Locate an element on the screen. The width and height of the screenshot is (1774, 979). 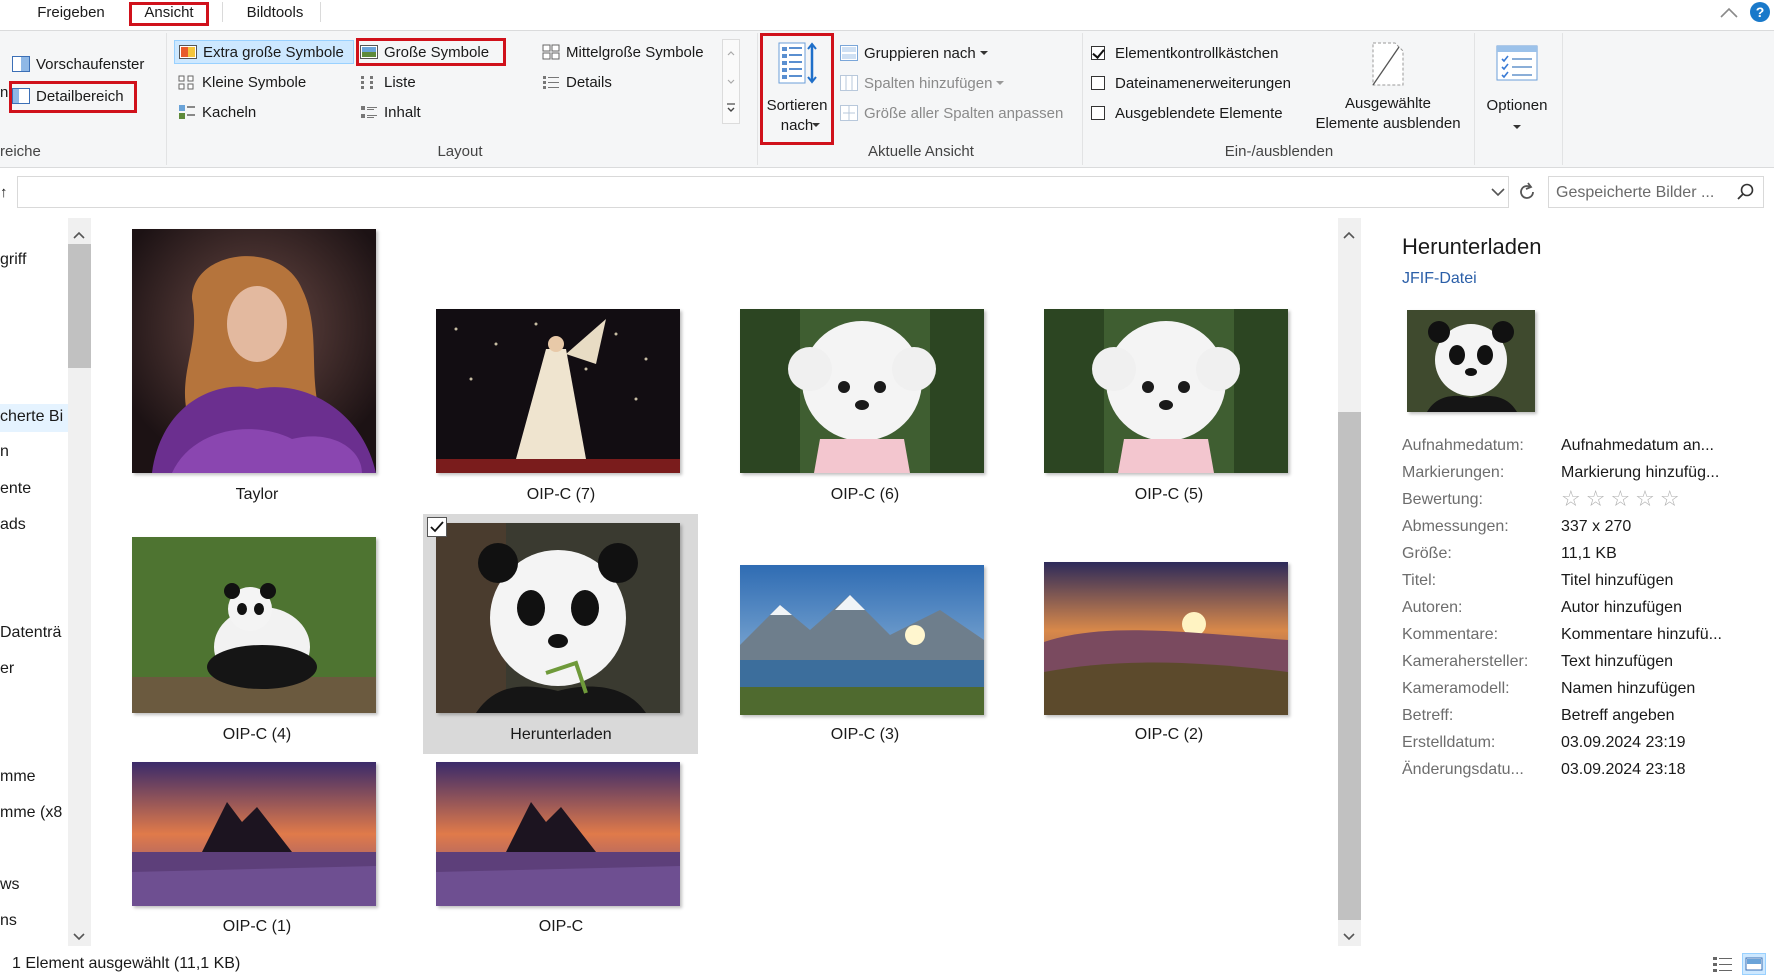
detail-label: Kamerahersteller: is located at coordinates (1465, 661).